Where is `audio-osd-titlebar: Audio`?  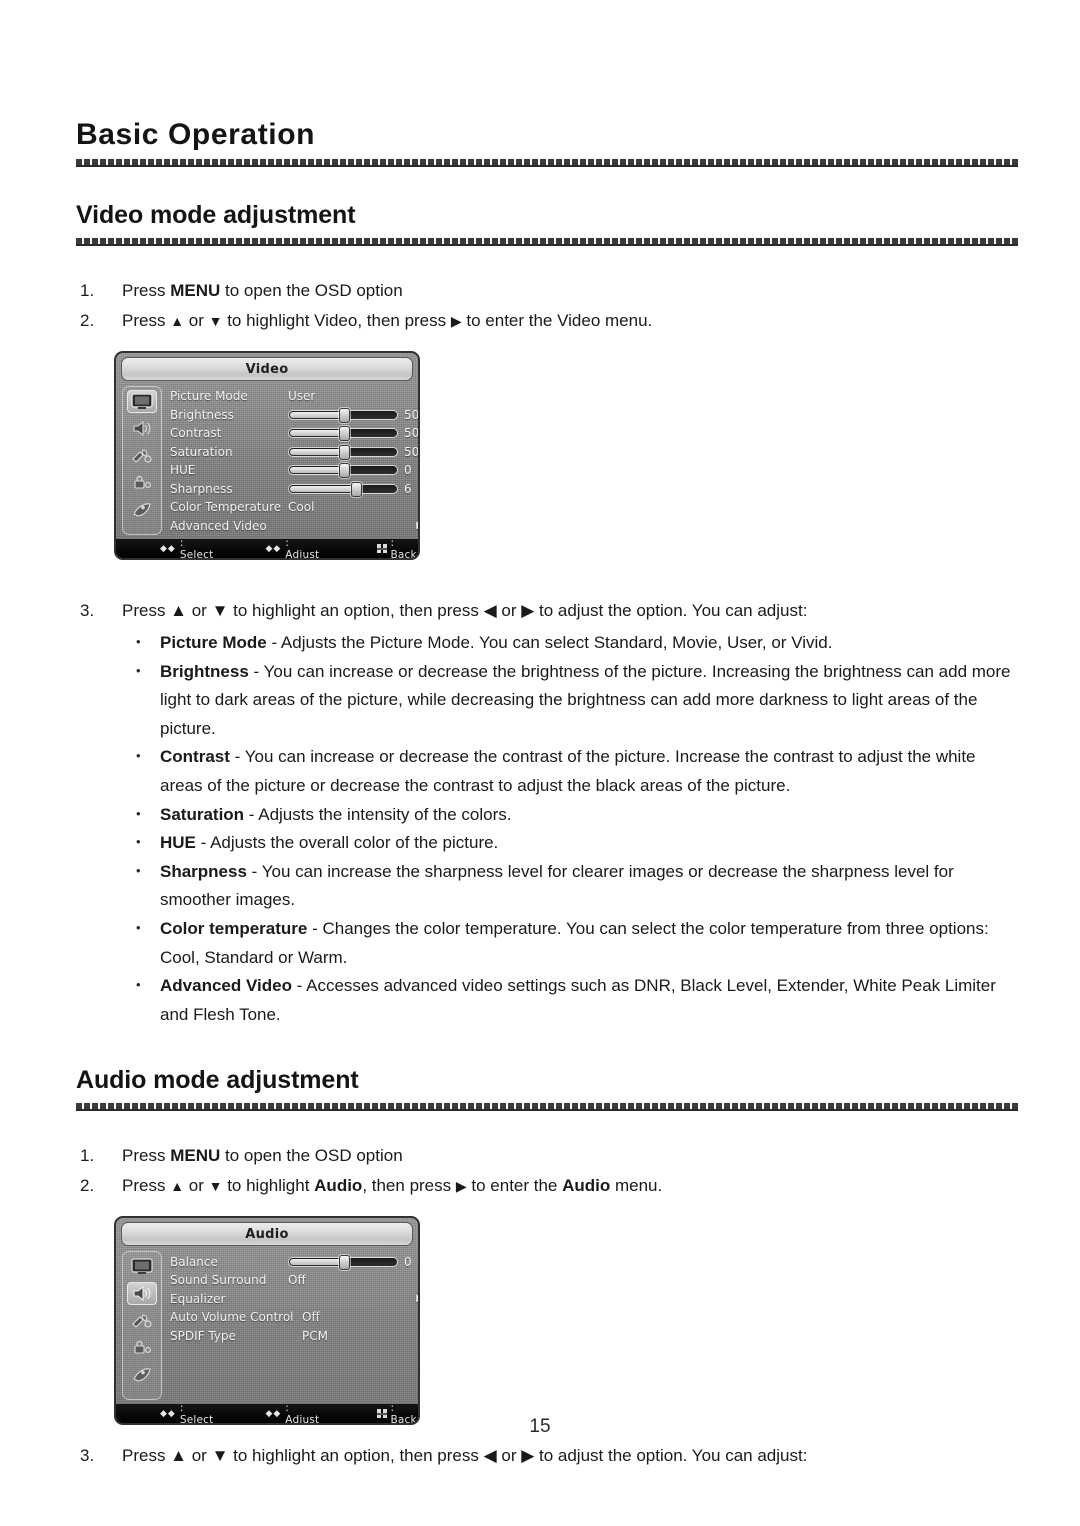 audio-osd-titlebar: Audio is located at coordinates (267, 1234).